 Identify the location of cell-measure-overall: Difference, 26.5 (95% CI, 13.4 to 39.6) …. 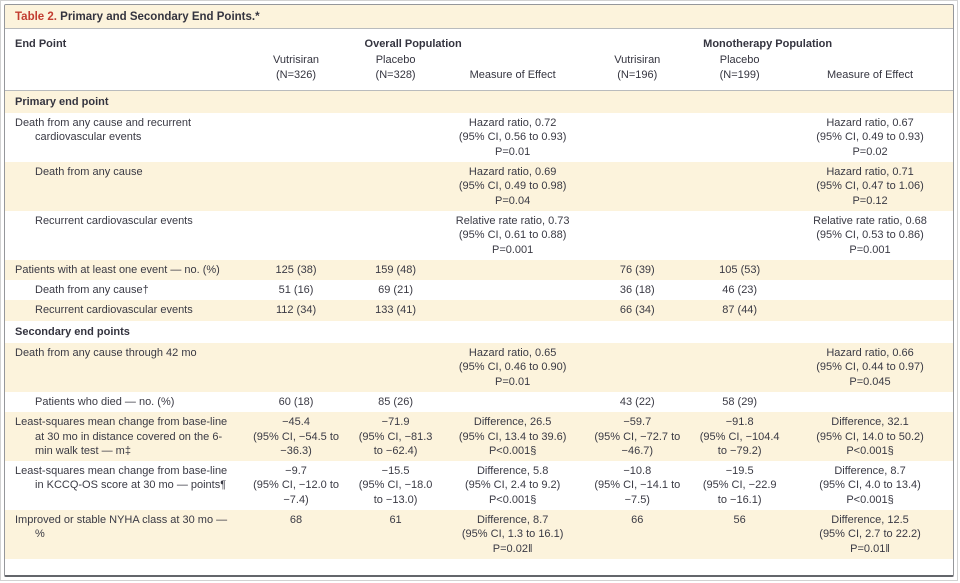
(512, 436).